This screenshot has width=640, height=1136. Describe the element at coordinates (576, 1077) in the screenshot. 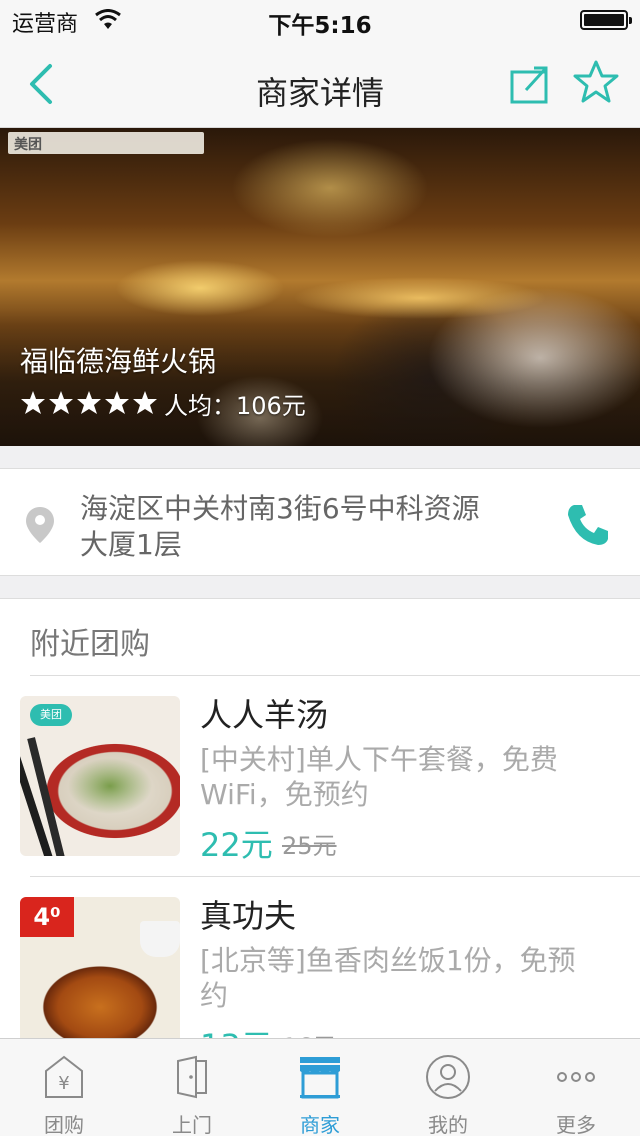

I see `more-dots-icon` at that location.